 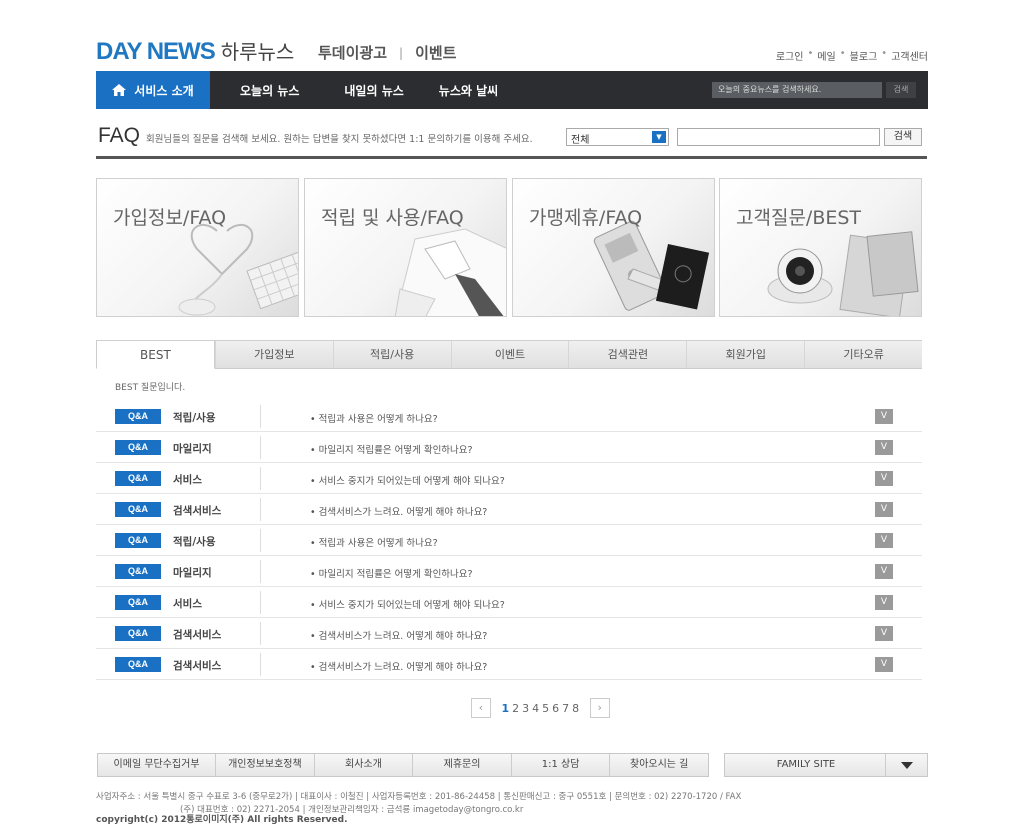 I want to click on tab-other-errors: 기타오류, so click(x=863, y=354).